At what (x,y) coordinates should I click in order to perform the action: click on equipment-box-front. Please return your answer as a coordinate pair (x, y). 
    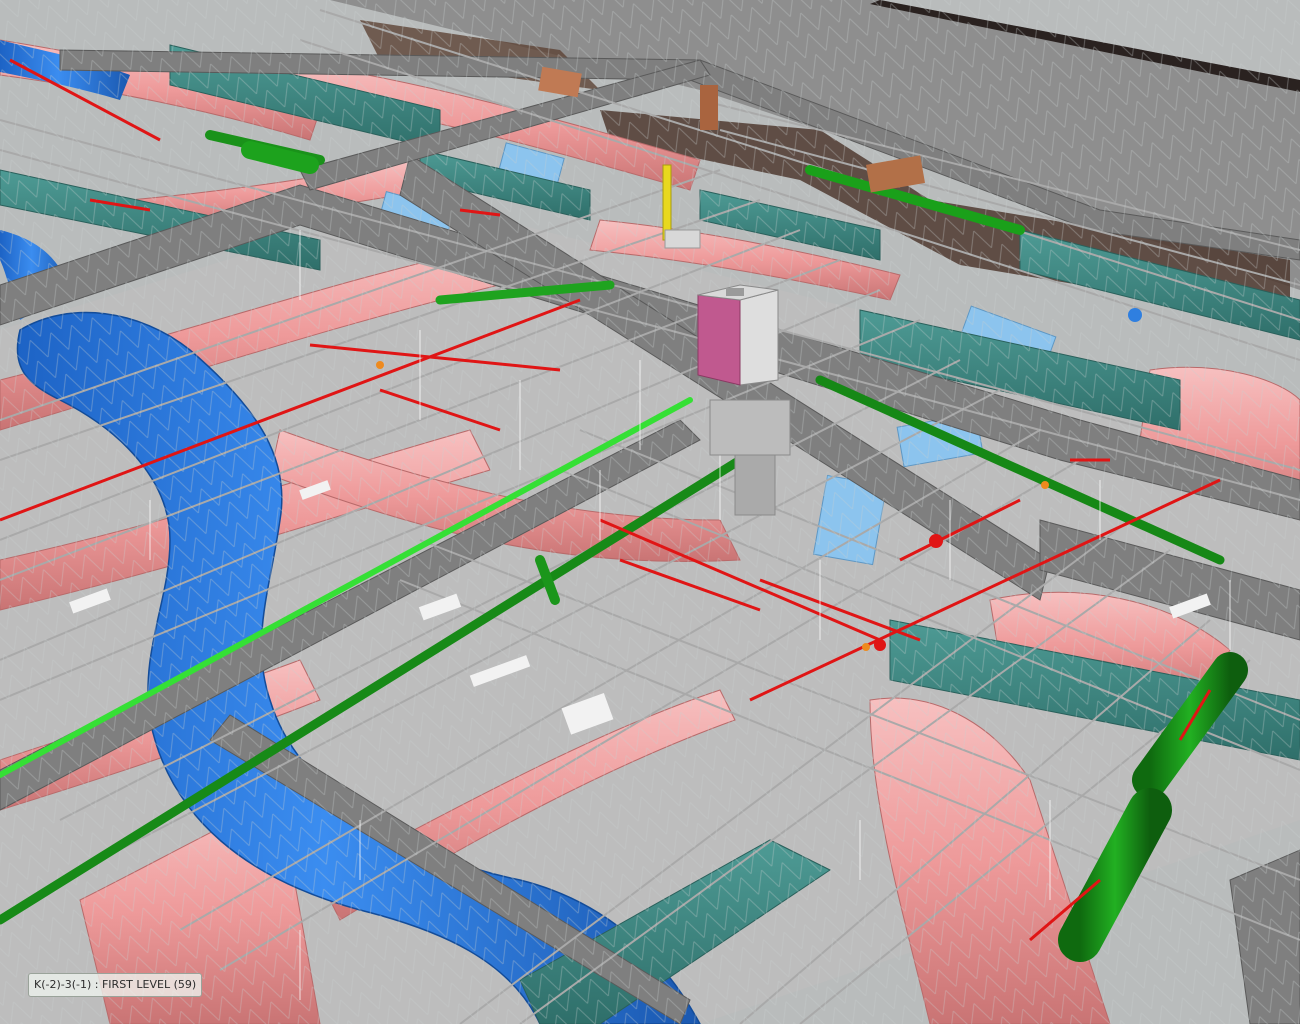
    Looking at the image, I should click on (719, 340).